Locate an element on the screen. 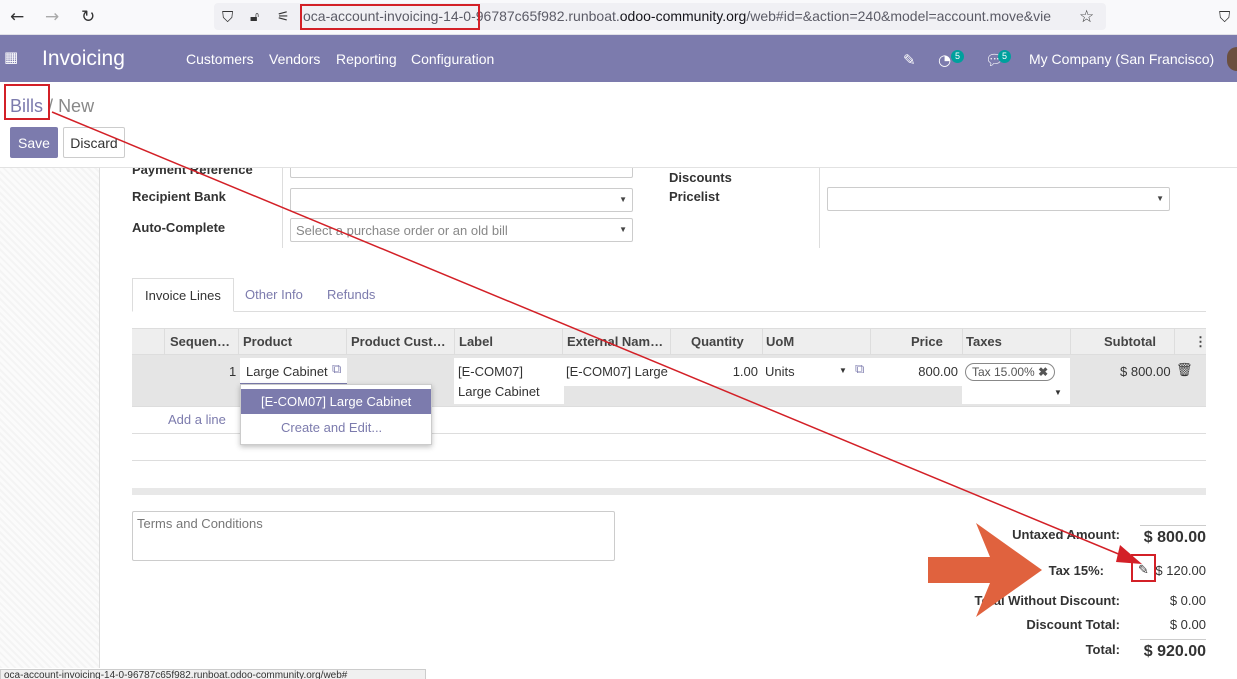 The width and height of the screenshot is (1237, 679). col-uom: UoM is located at coordinates (780, 341).